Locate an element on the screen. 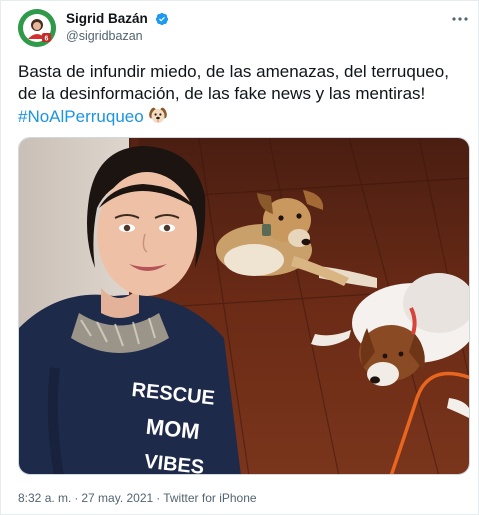 Image resolution: width=479 pixels, height=515 pixels. avatar-badge: 6 is located at coordinates (47, 39).